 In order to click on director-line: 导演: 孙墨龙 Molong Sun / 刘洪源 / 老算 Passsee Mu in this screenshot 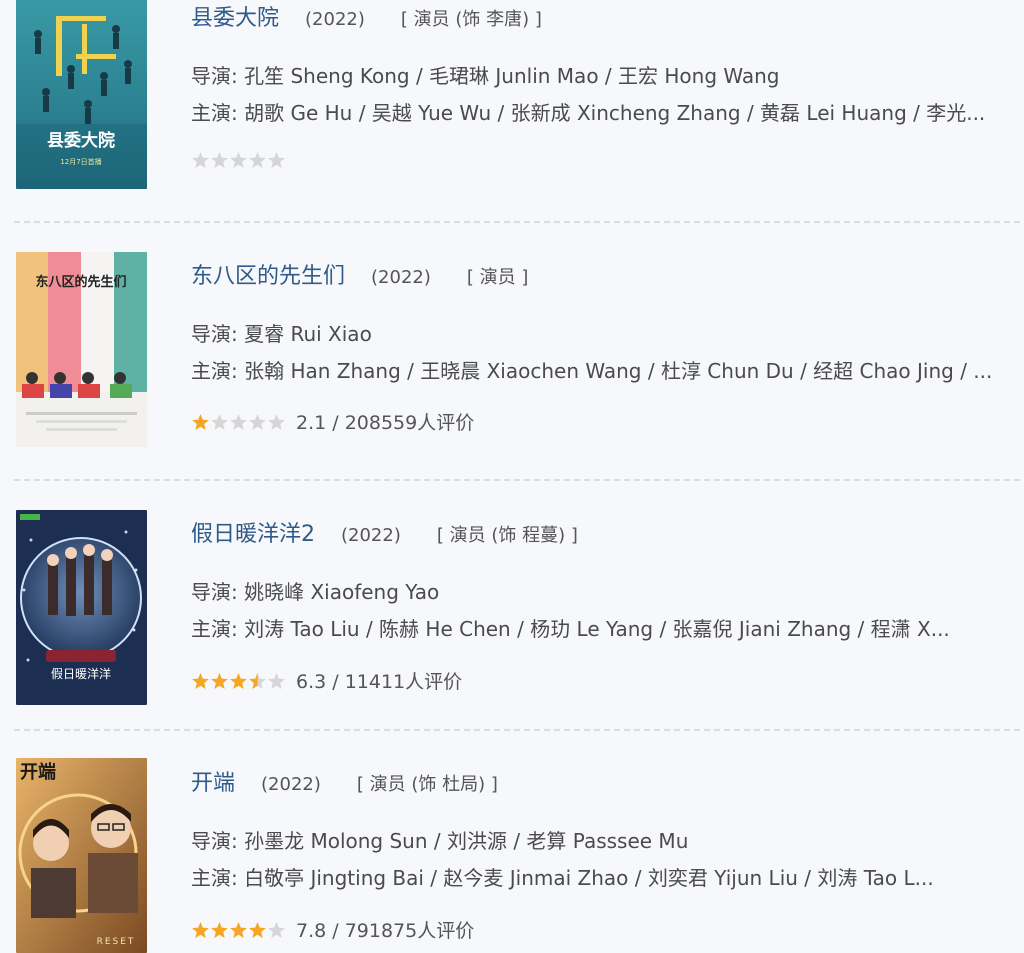, I will do `click(607, 839)`.